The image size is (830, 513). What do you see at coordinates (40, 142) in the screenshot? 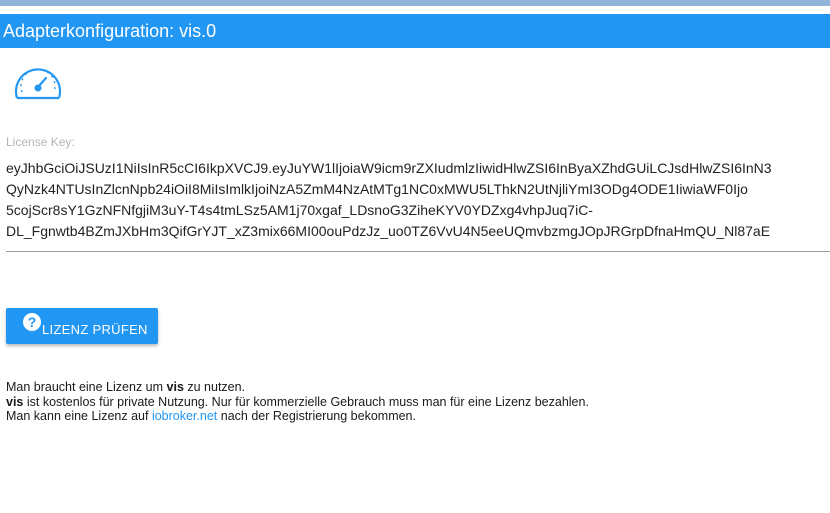
I see `license-key-label: License Key:` at bounding box center [40, 142].